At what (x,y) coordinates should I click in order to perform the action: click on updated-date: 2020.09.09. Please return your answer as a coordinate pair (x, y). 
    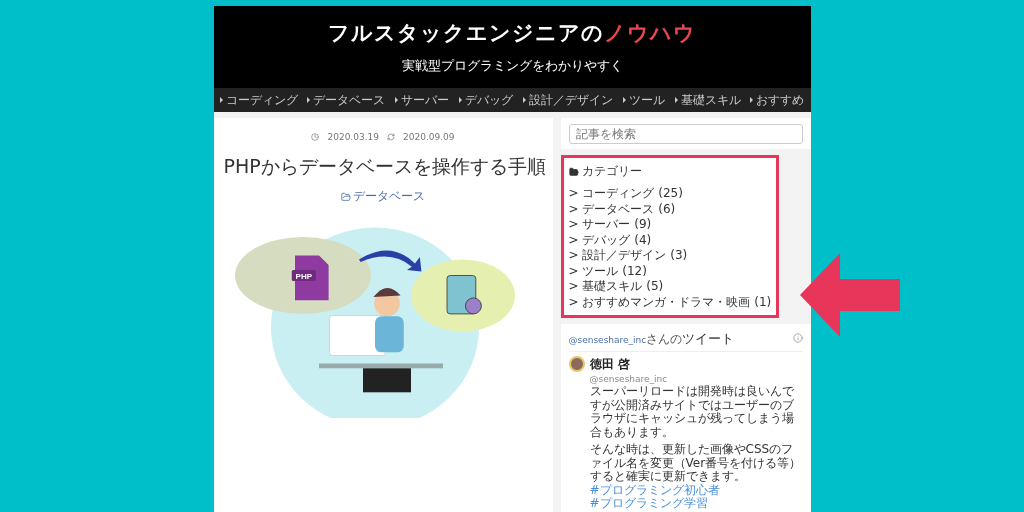
    Looking at the image, I should click on (429, 137).